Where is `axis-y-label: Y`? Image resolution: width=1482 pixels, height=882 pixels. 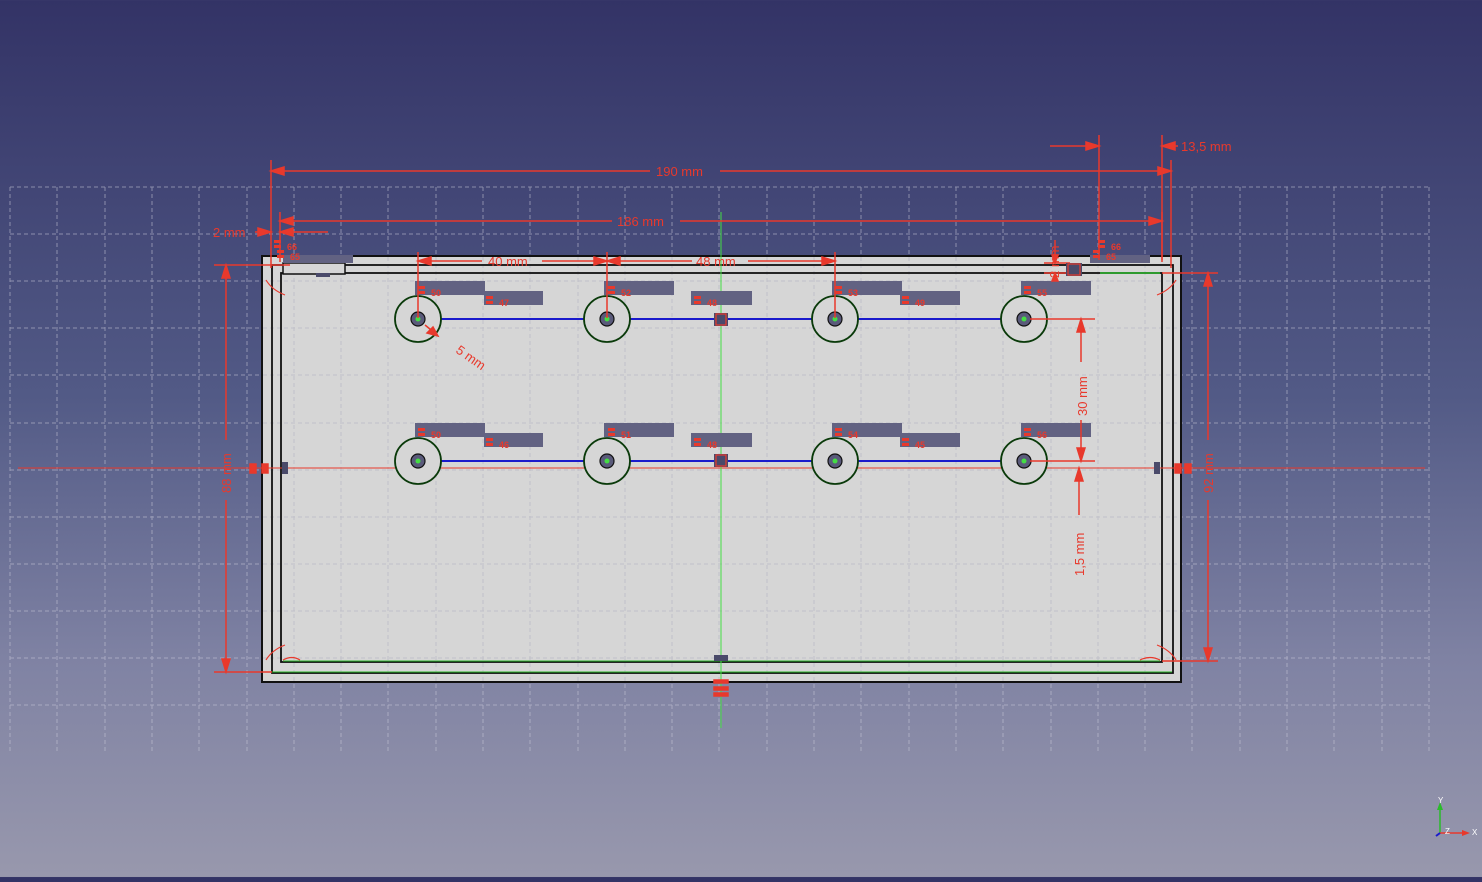 axis-y-label: Y is located at coordinates (1441, 800).